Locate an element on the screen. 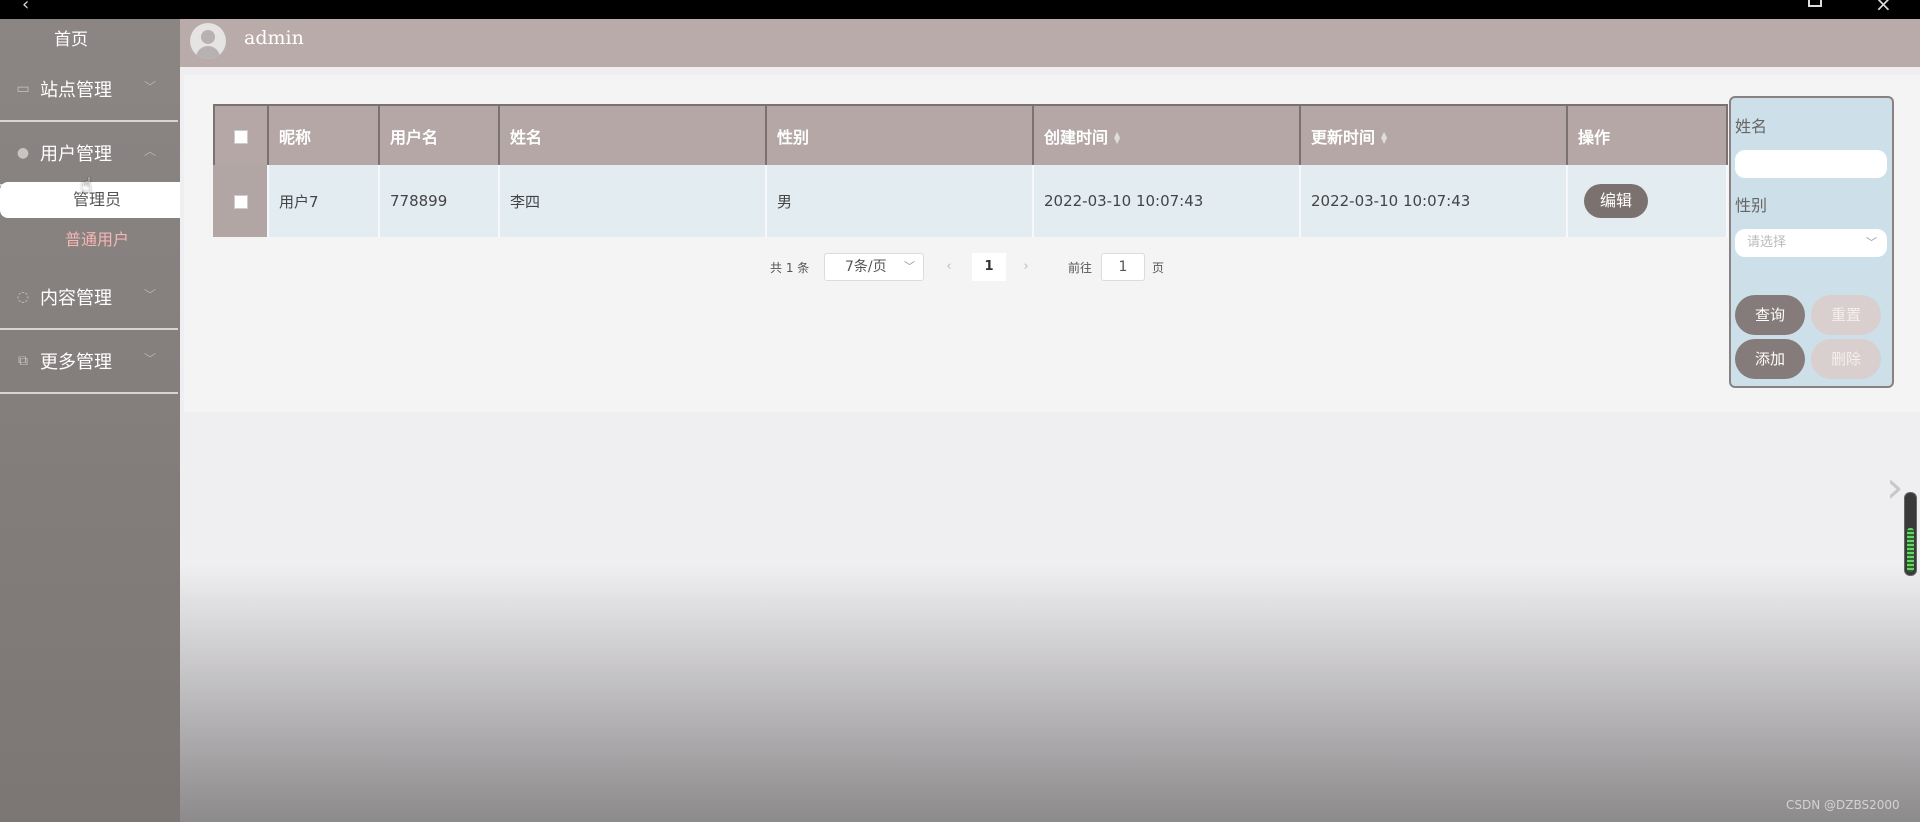 The image size is (1920, 822). restore-window-icon is located at coordinates (1815, 3).